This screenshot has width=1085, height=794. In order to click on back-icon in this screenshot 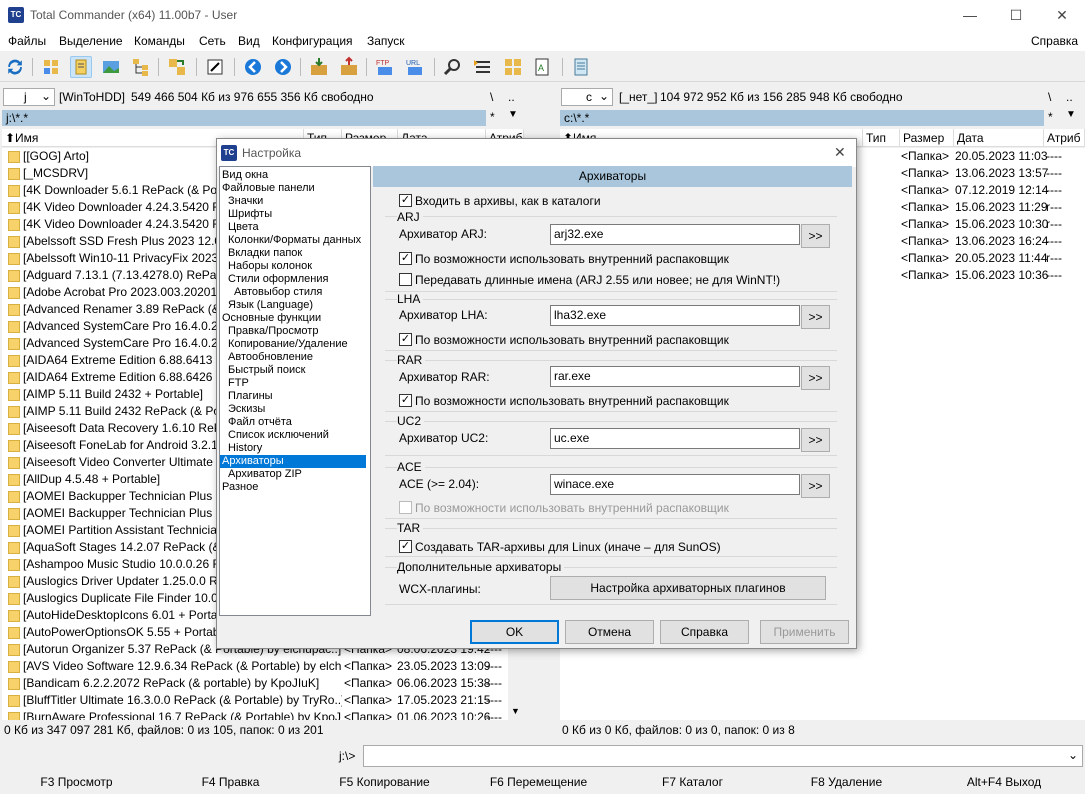, I will do `click(253, 67)`.